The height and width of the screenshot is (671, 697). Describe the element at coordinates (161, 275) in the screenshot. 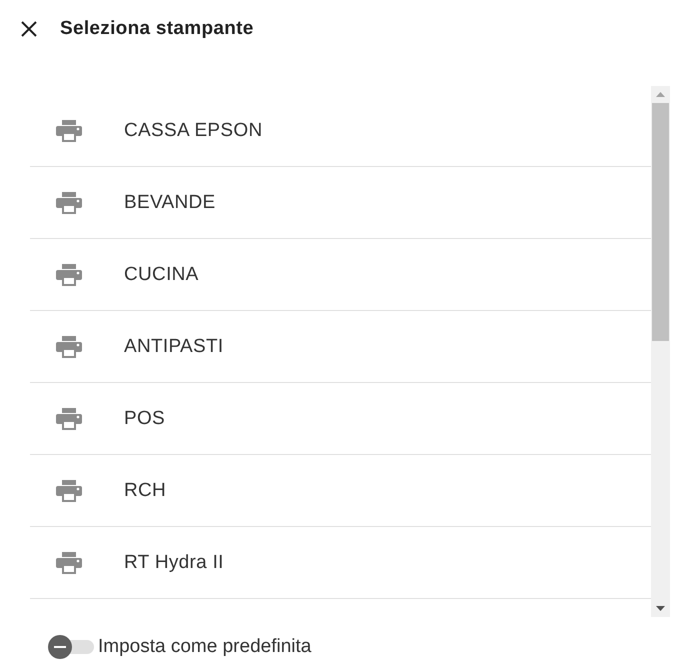

I see `printer-name: CUCINA` at that location.